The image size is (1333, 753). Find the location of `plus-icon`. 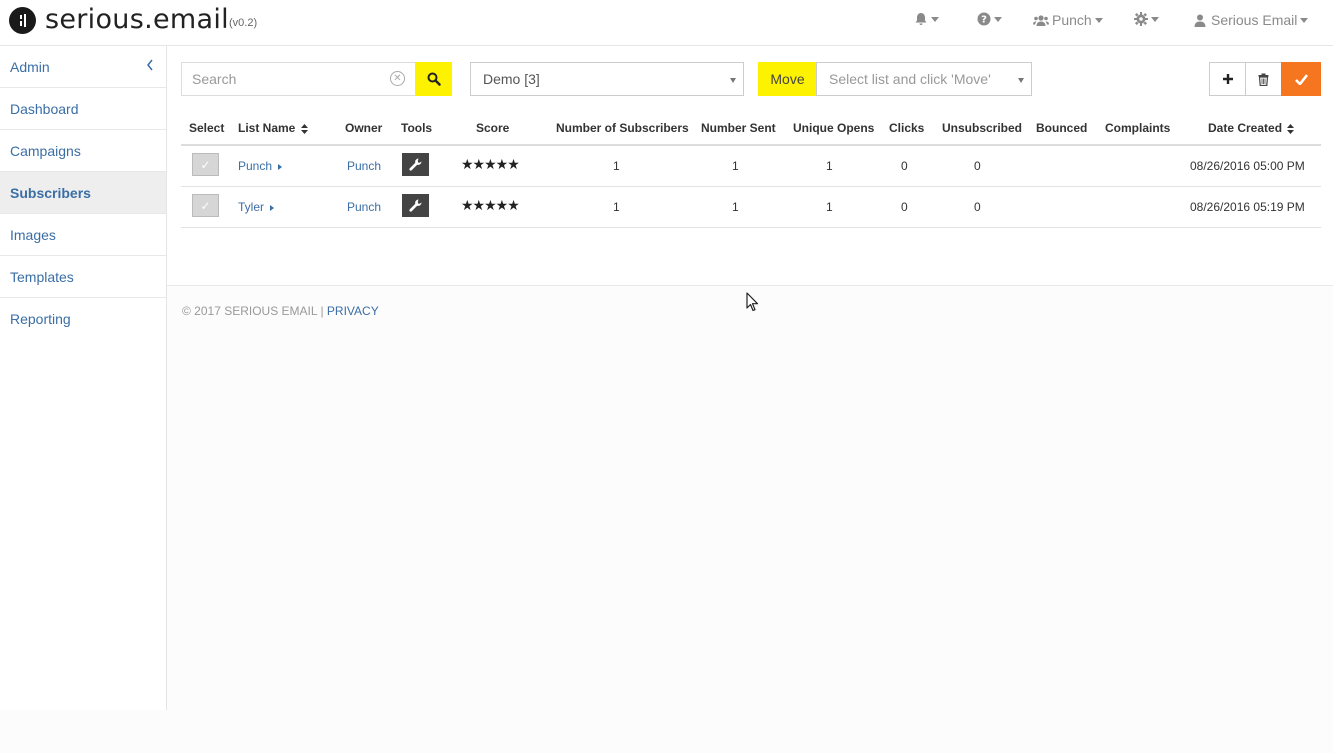

plus-icon is located at coordinates (1227, 79).